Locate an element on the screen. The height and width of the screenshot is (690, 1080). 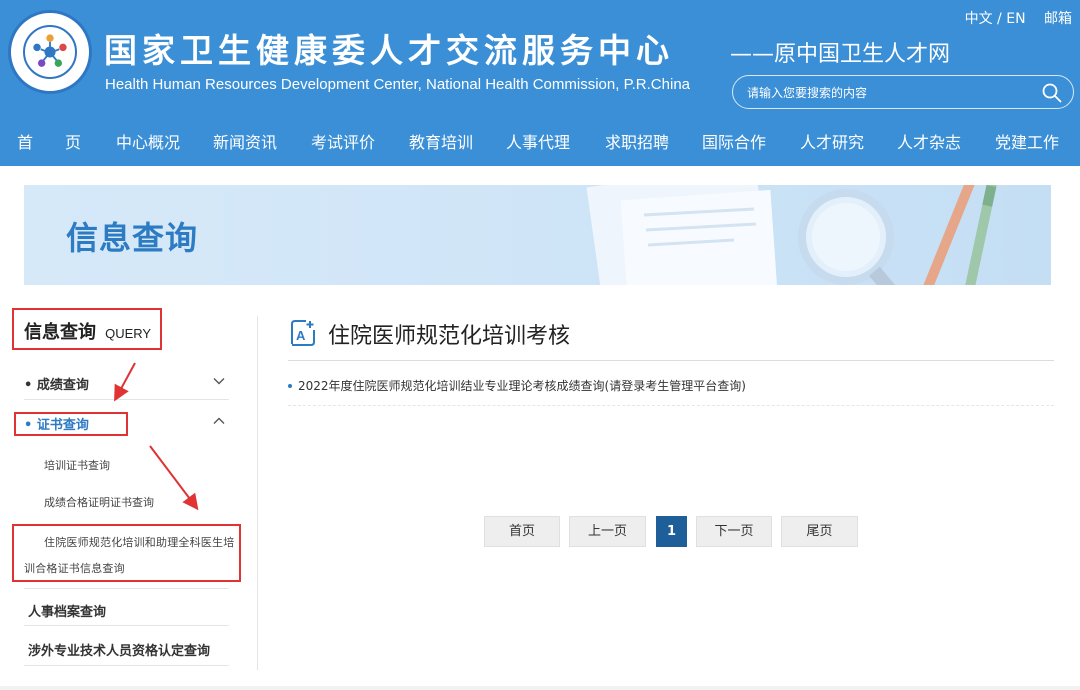
banner-title: 信息查询 is located at coordinates (132, 238).